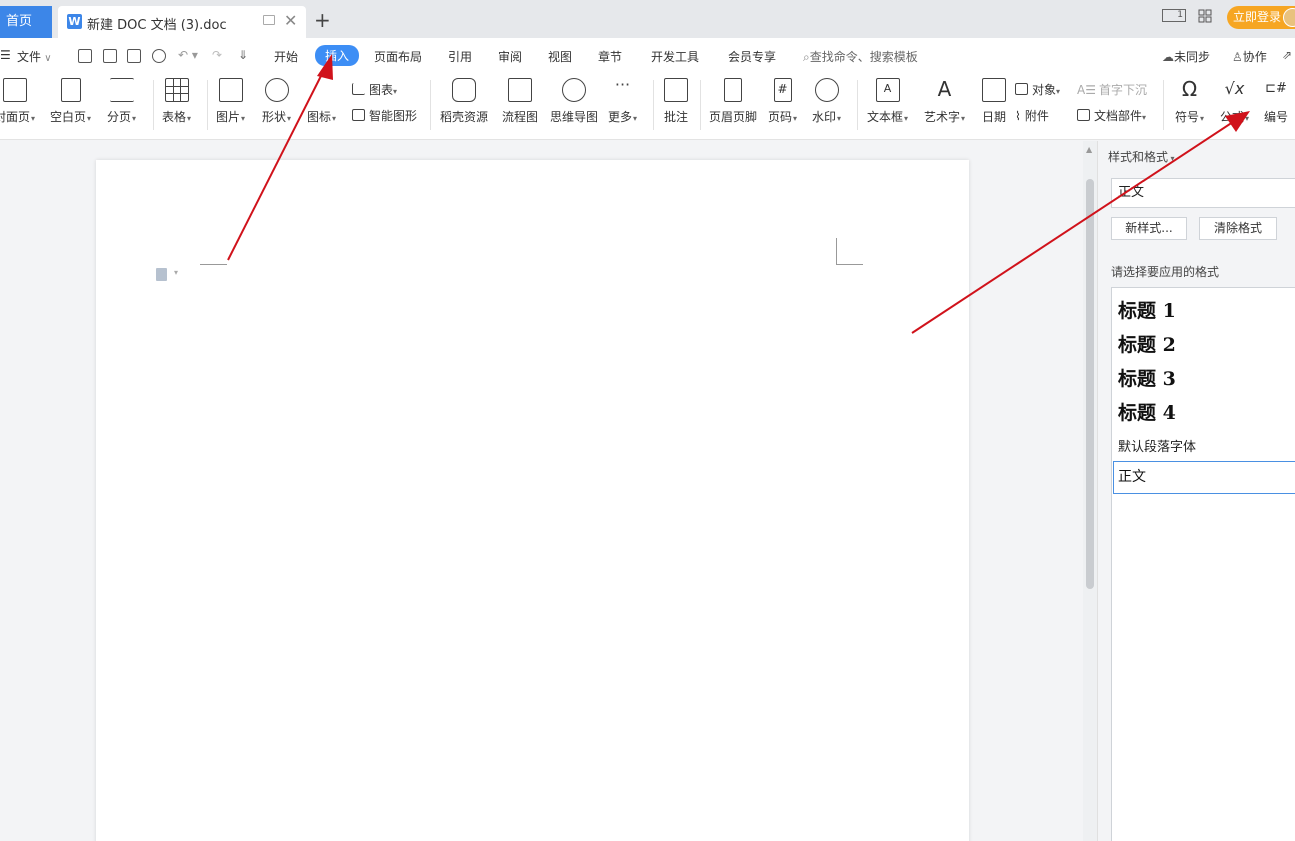 The image size is (1295, 841). Describe the element at coordinates (733, 90) in the screenshot. I see `header-footer-icon` at that location.